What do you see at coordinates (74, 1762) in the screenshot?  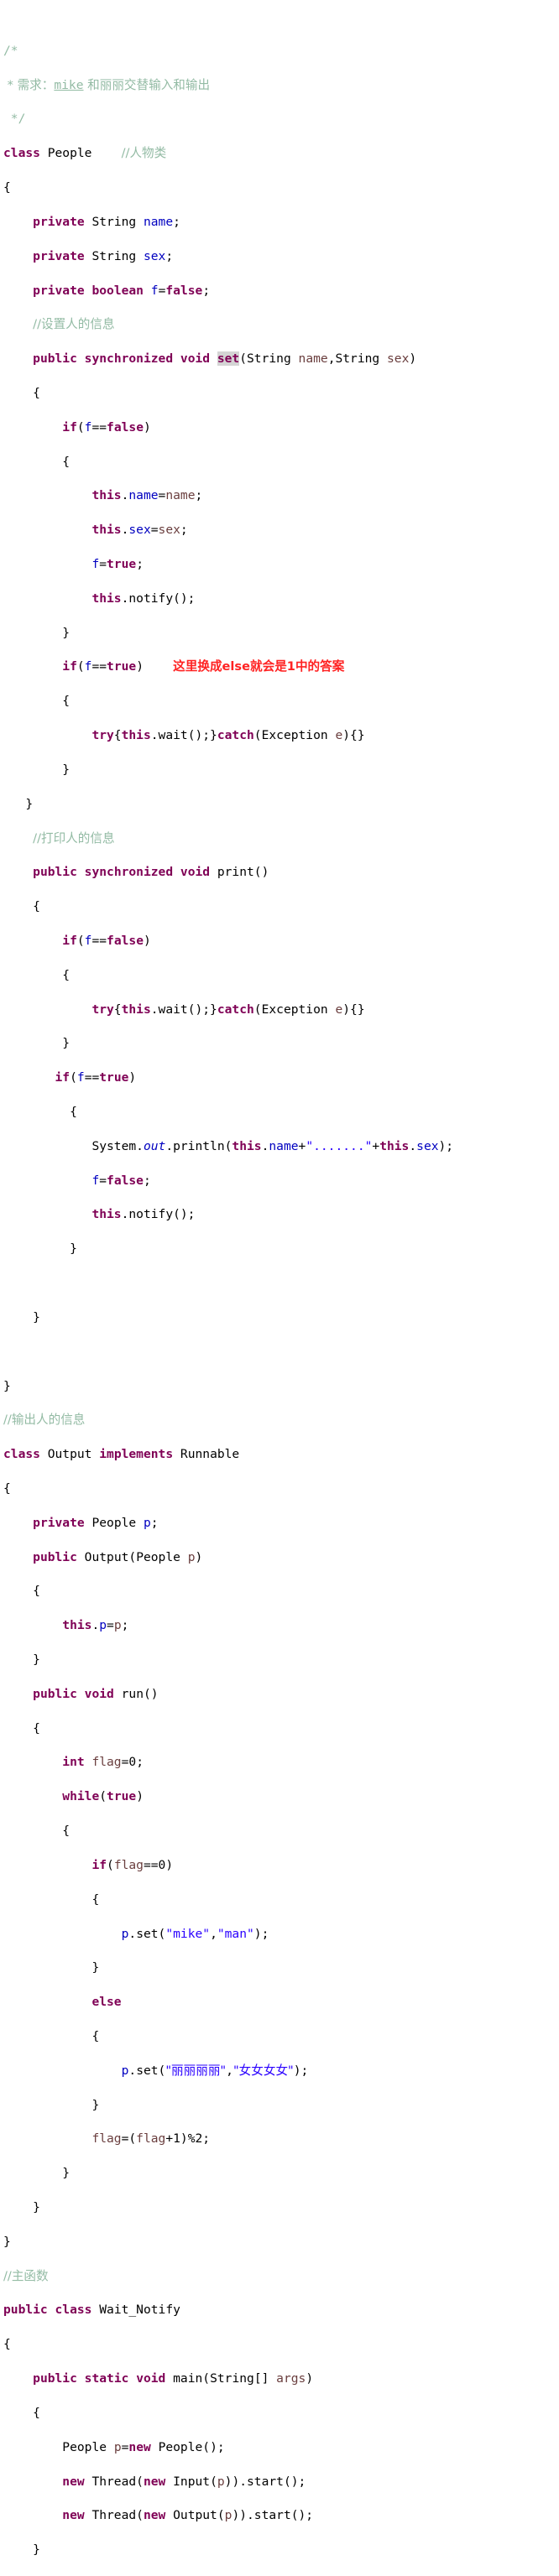 I see `keyword-int: int` at bounding box center [74, 1762].